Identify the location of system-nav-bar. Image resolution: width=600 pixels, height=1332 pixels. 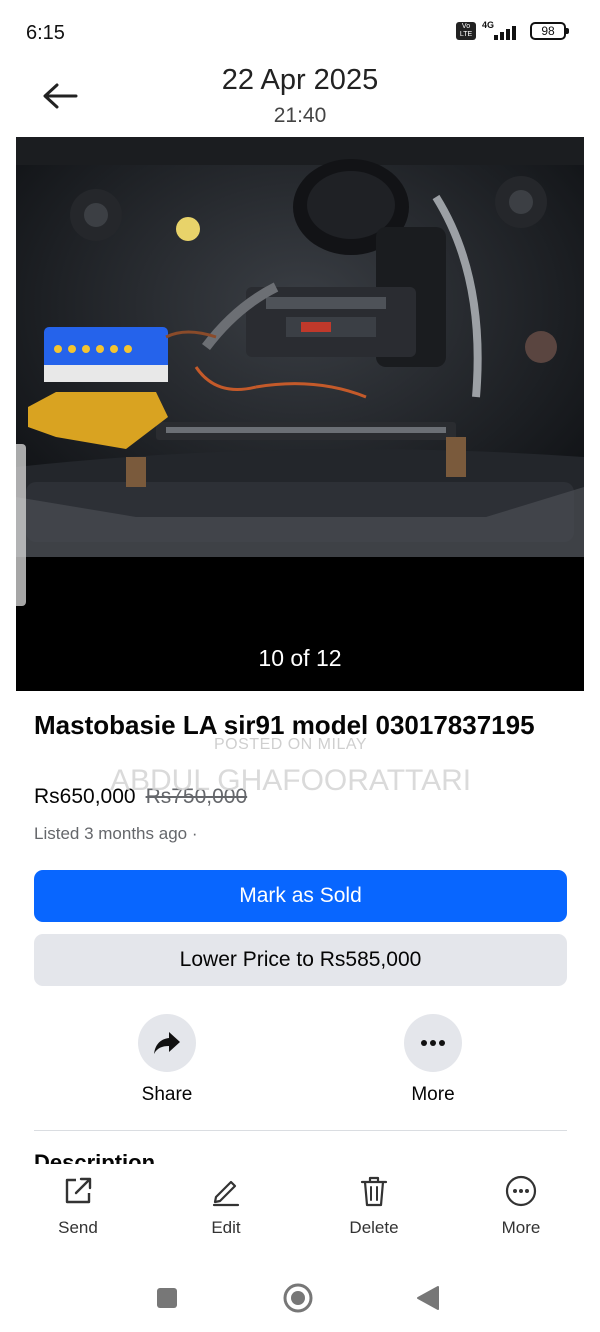
(300, 1298).